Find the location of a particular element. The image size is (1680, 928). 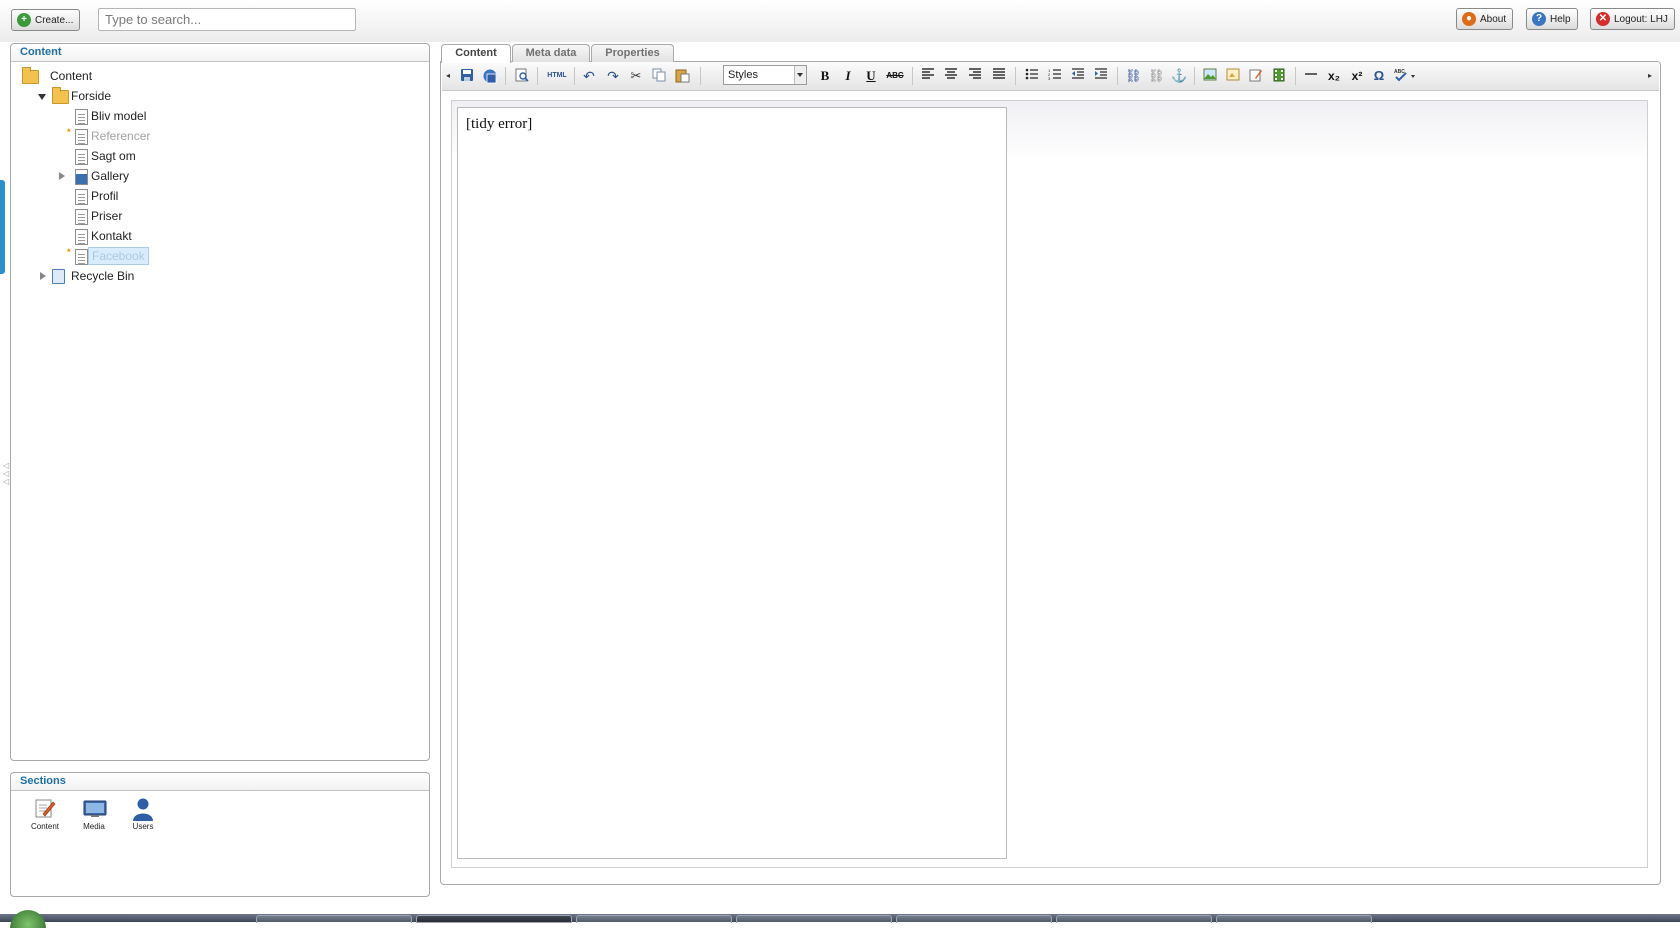

tree-item-gallery: Gallery is located at coordinates (76, 176).